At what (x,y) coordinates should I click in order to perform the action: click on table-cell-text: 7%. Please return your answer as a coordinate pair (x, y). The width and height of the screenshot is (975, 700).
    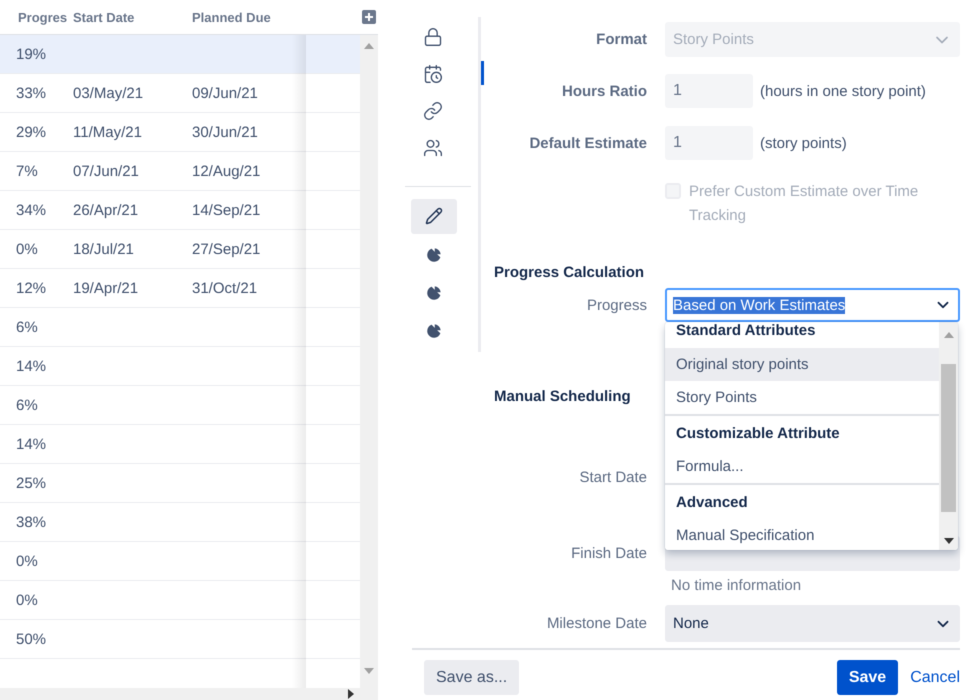
    Looking at the image, I should click on (27, 171).